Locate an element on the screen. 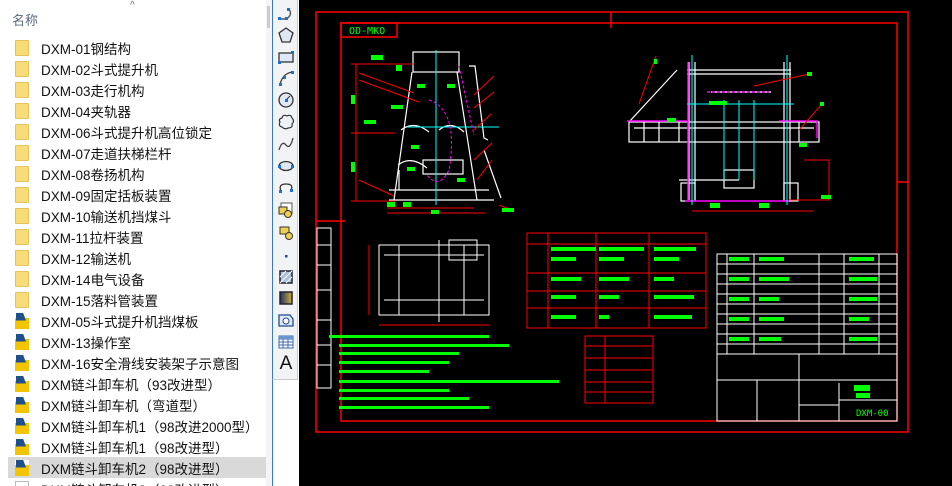 Image resolution: width=952 pixels, height=486 pixels. rectangle-tool-button is located at coordinates (286, 57).